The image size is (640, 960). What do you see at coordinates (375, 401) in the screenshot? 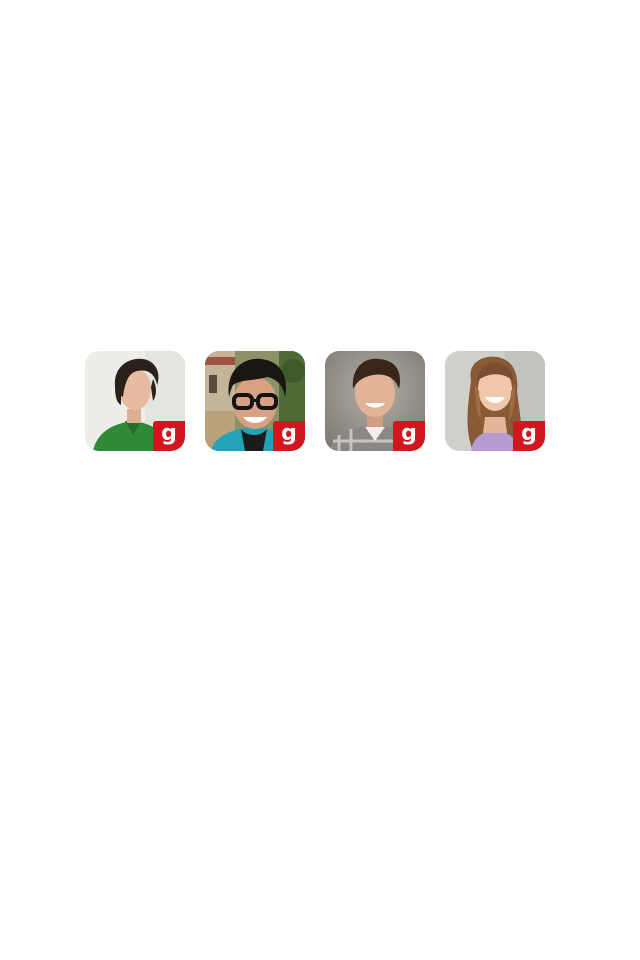
I see `avatar-3: g` at bounding box center [375, 401].